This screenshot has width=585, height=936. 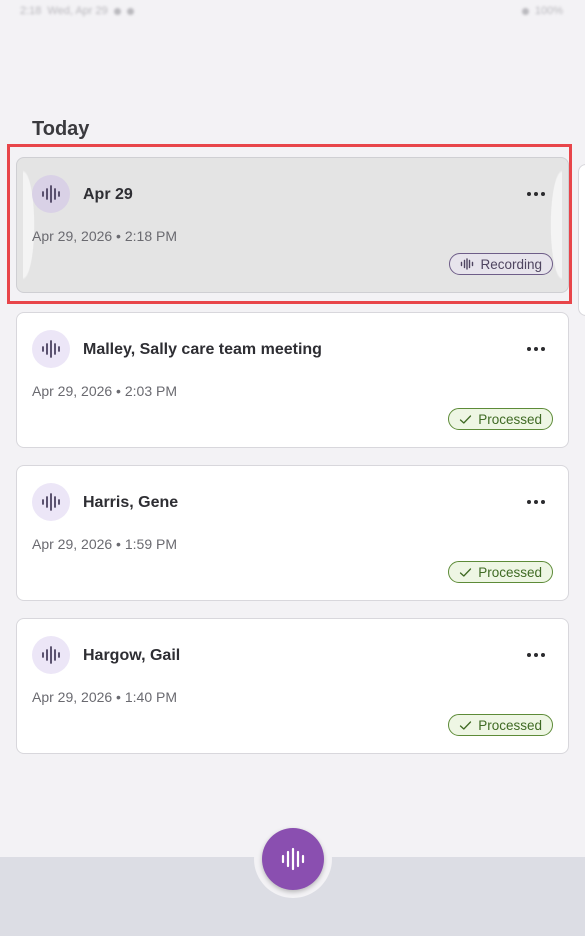 What do you see at coordinates (511, 264) in the screenshot?
I see `status-badge-label: Recording` at bounding box center [511, 264].